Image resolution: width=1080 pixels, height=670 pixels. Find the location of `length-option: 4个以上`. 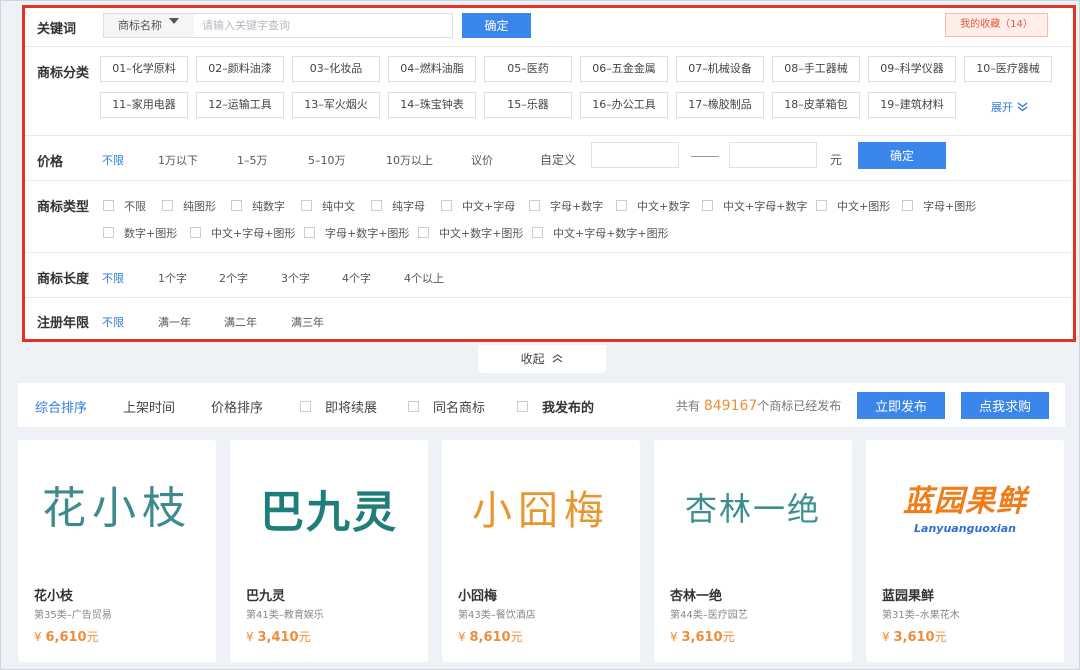

length-option: 4个以上 is located at coordinates (424, 278).